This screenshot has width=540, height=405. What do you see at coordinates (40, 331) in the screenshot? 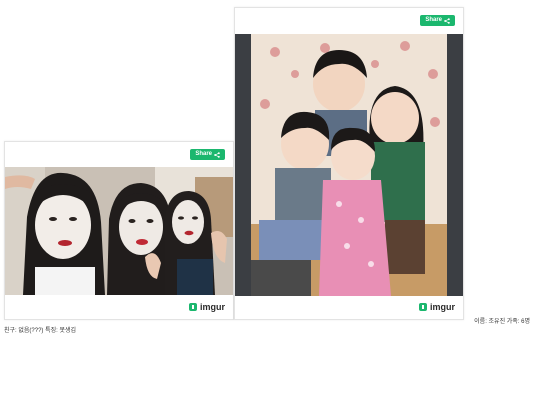
I see `caption-friends-traits: 친구: 없음(???) 특징: 못생김` at bounding box center [40, 331].